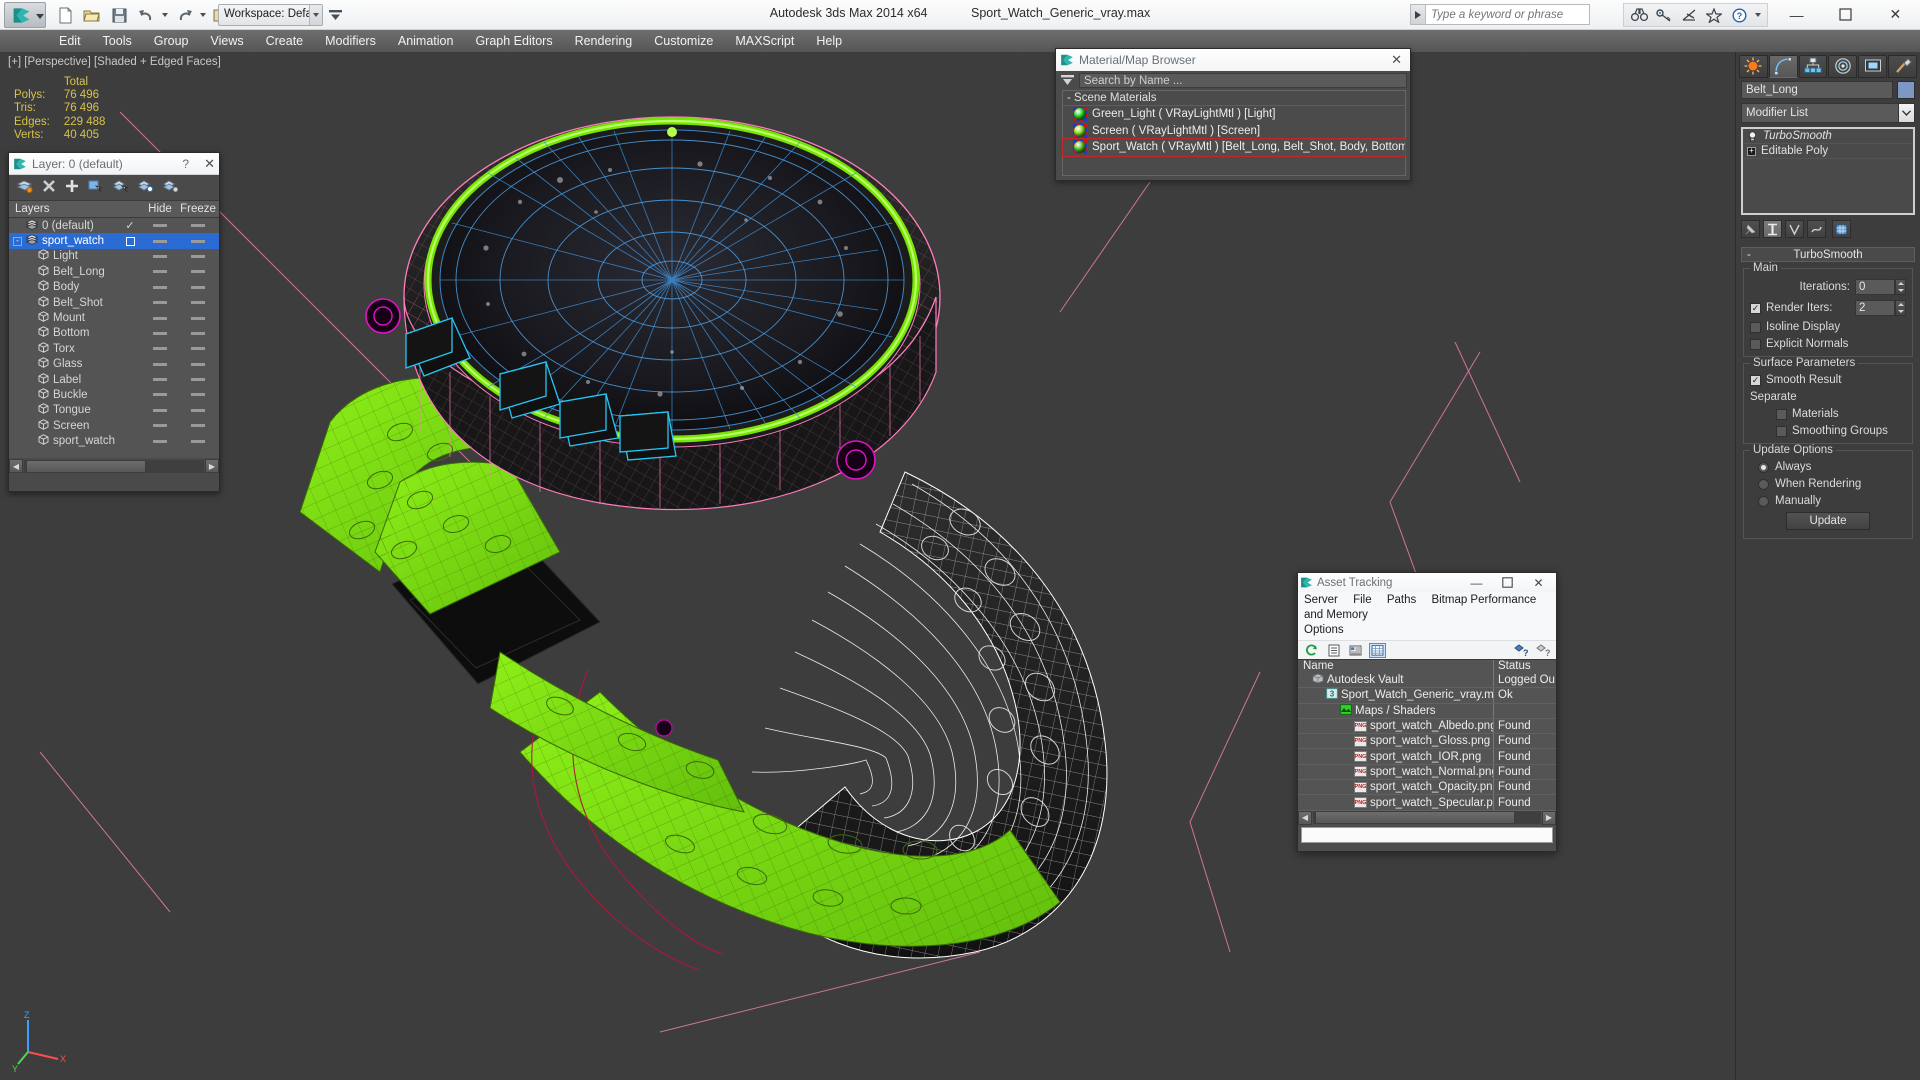 Image resolution: width=1920 pixels, height=1080 pixels. Describe the element at coordinates (117, 41) in the screenshot. I see `menu-item-tools: Tools` at that location.